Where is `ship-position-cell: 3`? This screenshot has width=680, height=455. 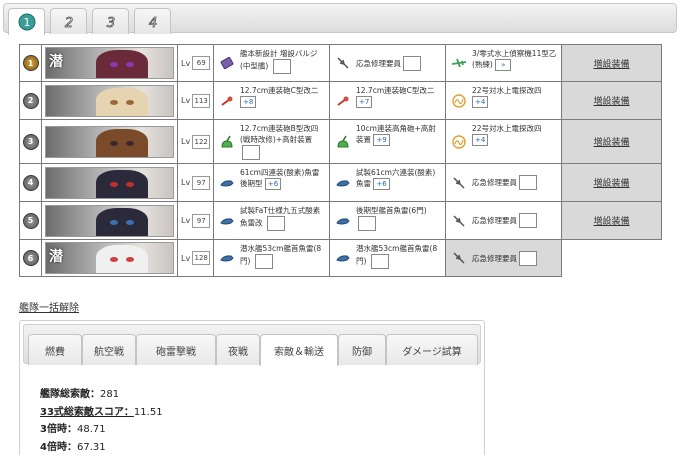 ship-position-cell: 3 is located at coordinates (30, 141).